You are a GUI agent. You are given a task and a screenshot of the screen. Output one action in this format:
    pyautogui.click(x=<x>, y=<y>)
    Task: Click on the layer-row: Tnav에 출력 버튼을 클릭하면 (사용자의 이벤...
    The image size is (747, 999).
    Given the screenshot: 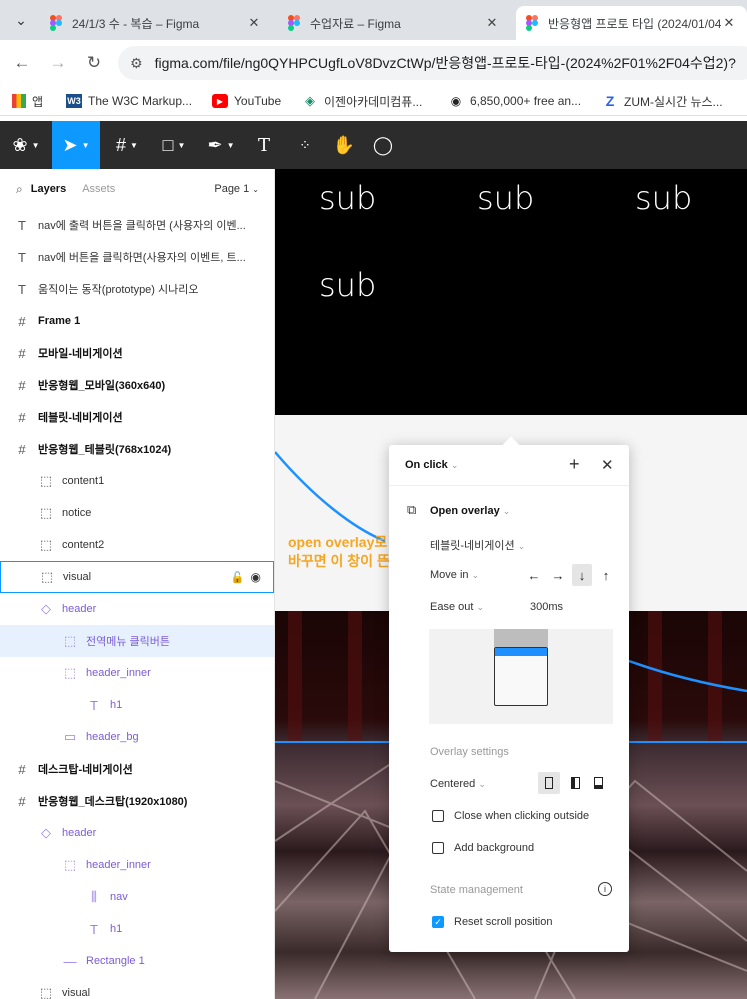 What is the action you would take?
    pyautogui.click(x=137, y=225)
    